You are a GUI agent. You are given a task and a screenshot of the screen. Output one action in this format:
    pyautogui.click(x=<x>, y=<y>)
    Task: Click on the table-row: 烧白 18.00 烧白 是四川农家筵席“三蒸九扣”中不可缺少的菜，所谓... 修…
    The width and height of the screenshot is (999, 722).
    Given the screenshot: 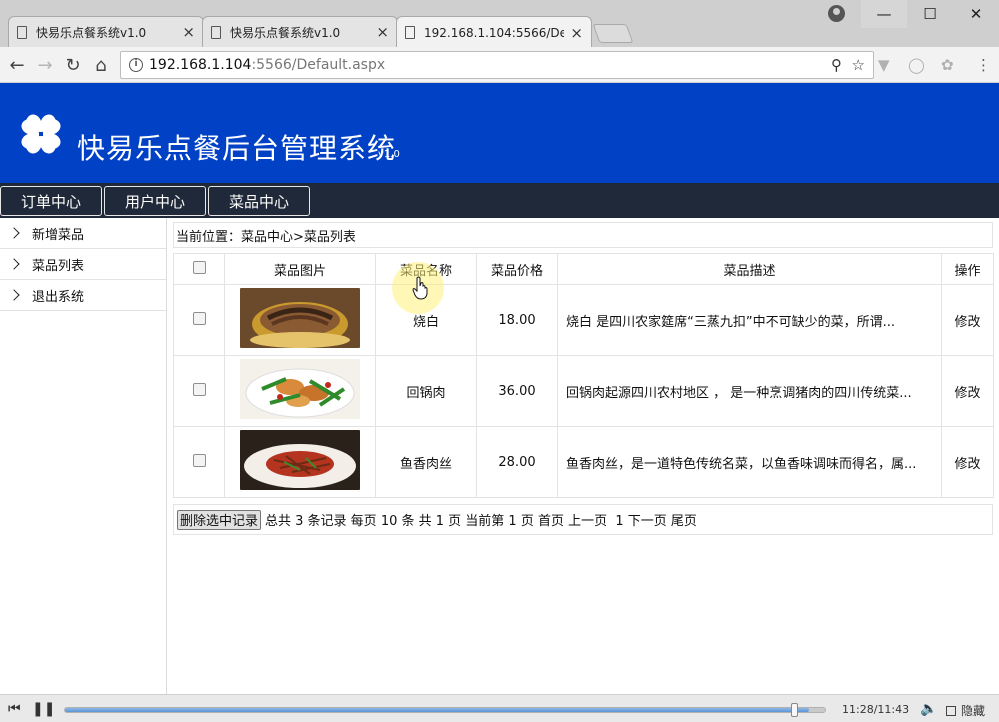 What is the action you would take?
    pyautogui.click(x=583, y=320)
    